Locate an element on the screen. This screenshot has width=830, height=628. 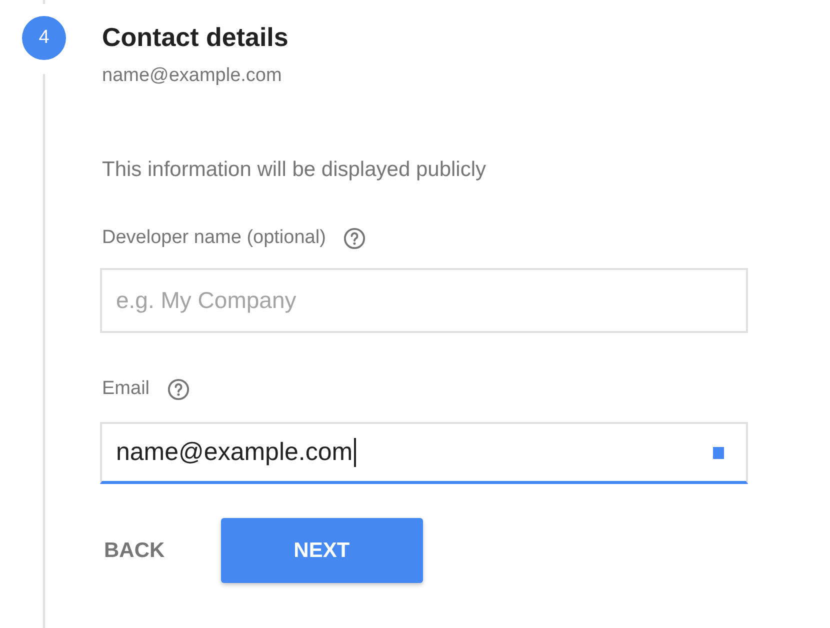
intro-text: This information will be displayed publicly is located at coordinates (294, 170).